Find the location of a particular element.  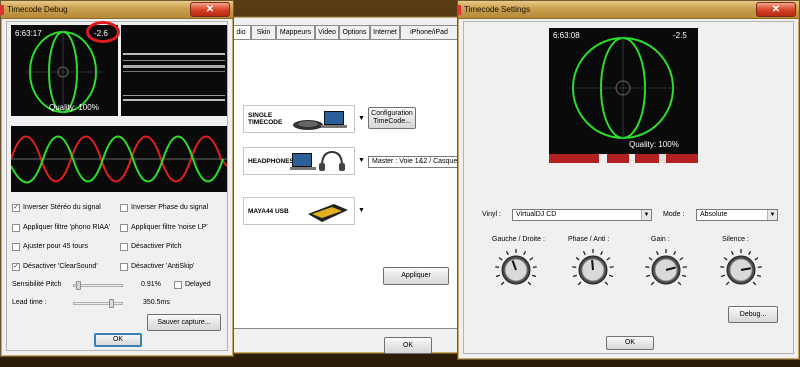

lead-time-value: 350.5ms is located at coordinates (156, 302).